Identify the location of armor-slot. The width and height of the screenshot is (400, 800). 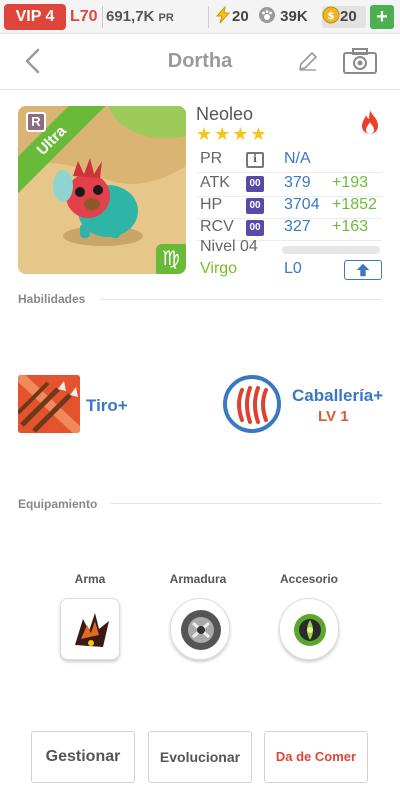
(200, 629).